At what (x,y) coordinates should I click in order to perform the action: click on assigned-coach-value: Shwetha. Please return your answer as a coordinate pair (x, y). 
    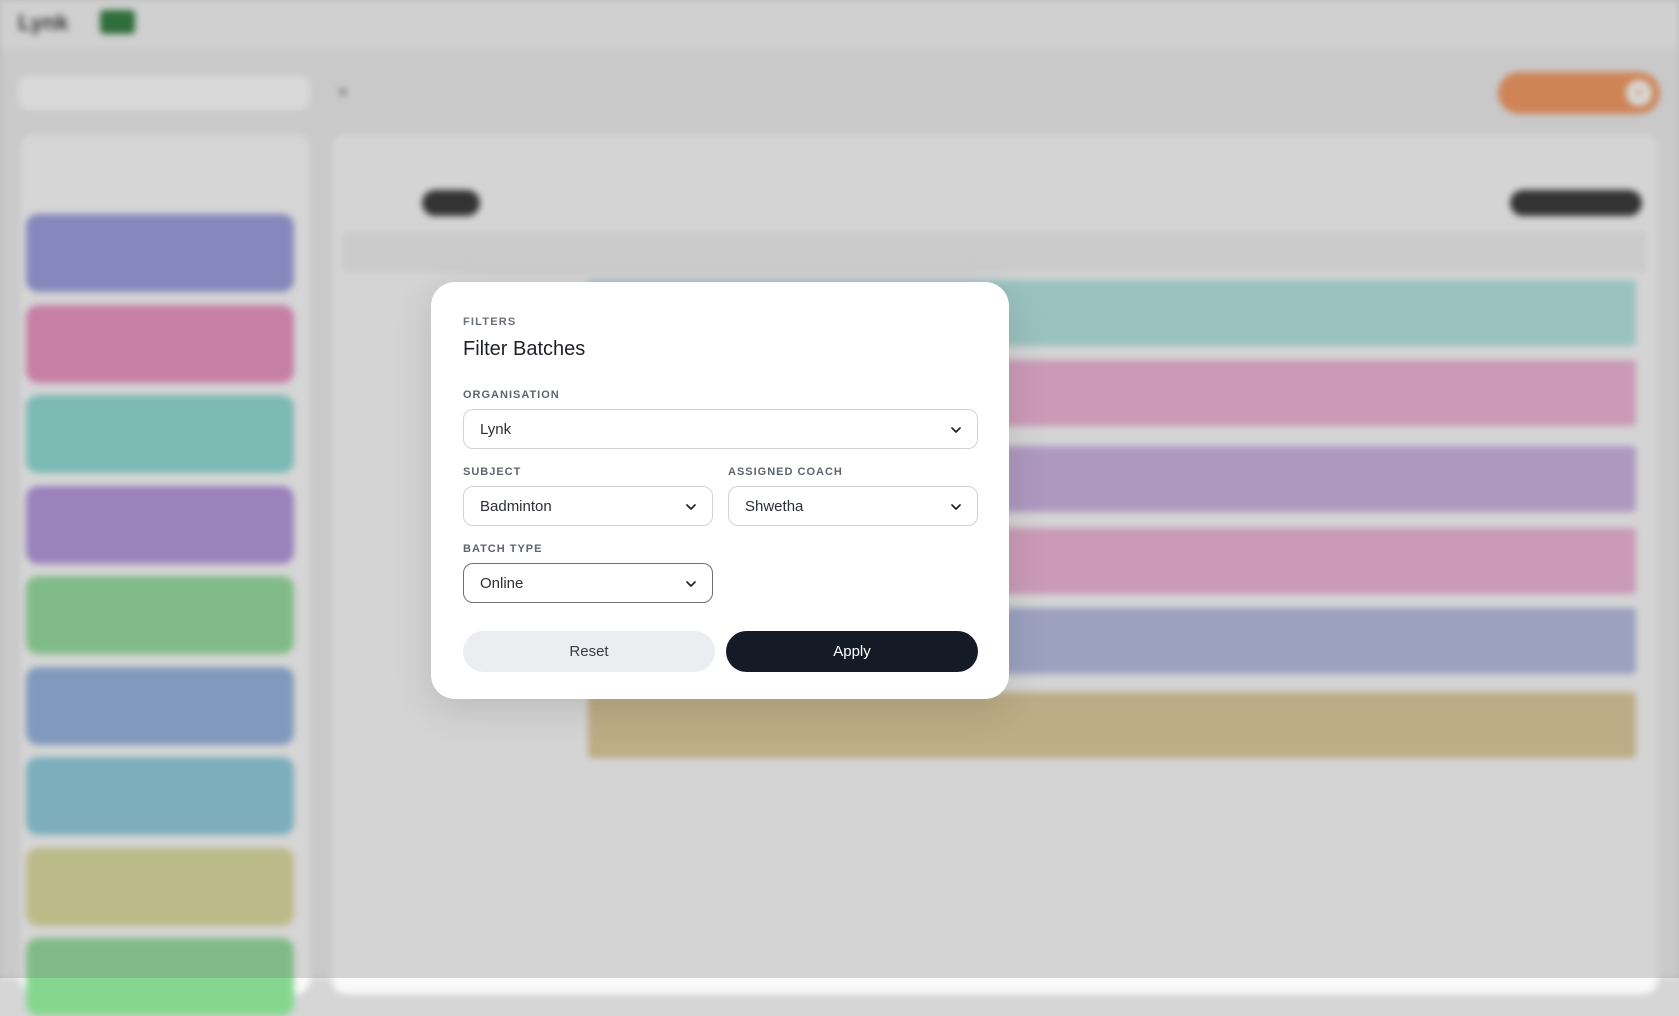
    Looking at the image, I should click on (774, 506).